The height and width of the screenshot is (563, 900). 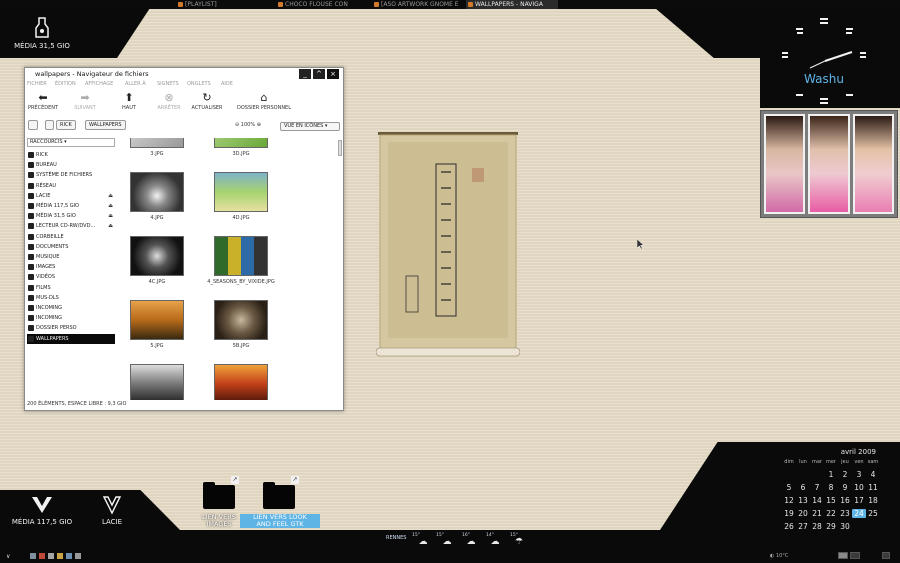 I want to click on menu-view: AFFICHAGE, so click(x=99, y=84).